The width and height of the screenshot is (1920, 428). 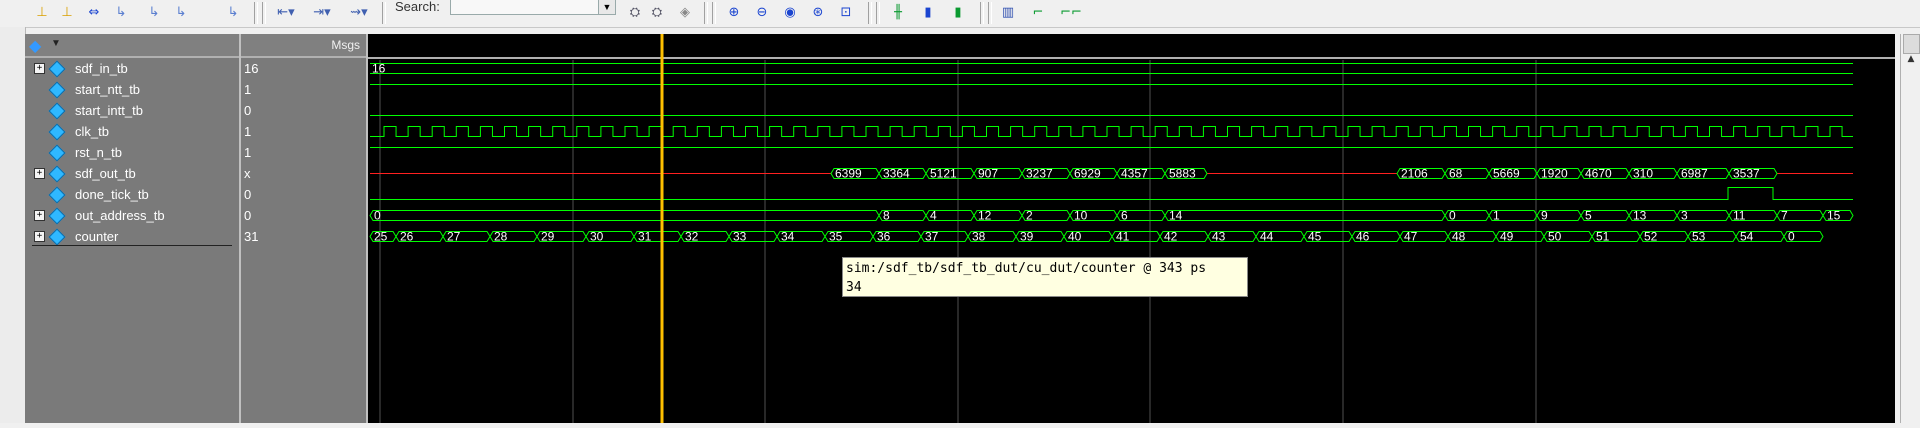 I want to click on signal-row-sdf_out_tb: + sdf_out_tb, so click(x=132, y=173).